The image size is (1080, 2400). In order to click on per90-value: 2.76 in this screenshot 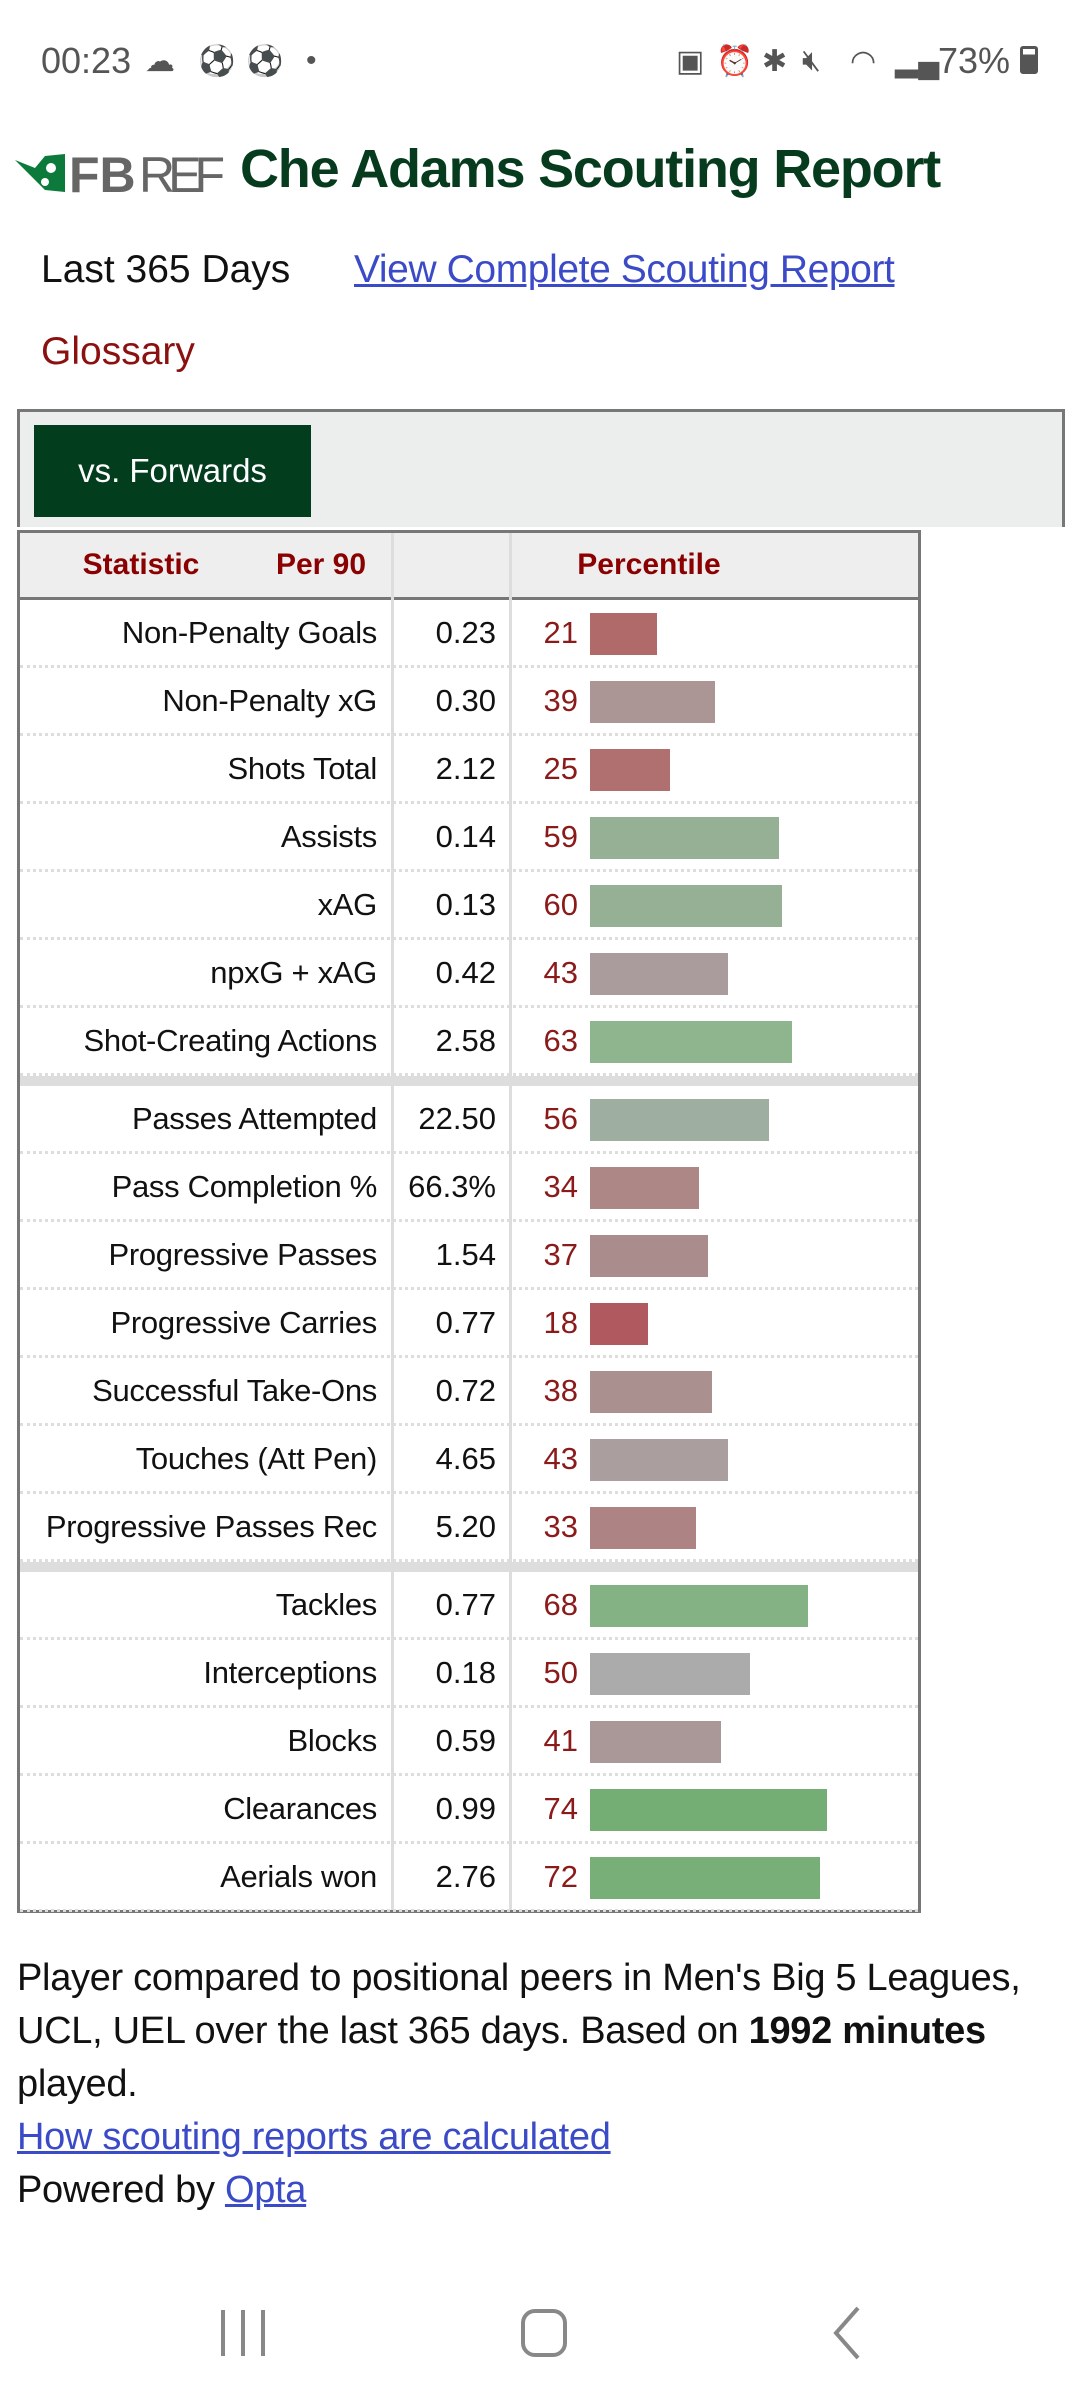, I will do `click(465, 1876)`.